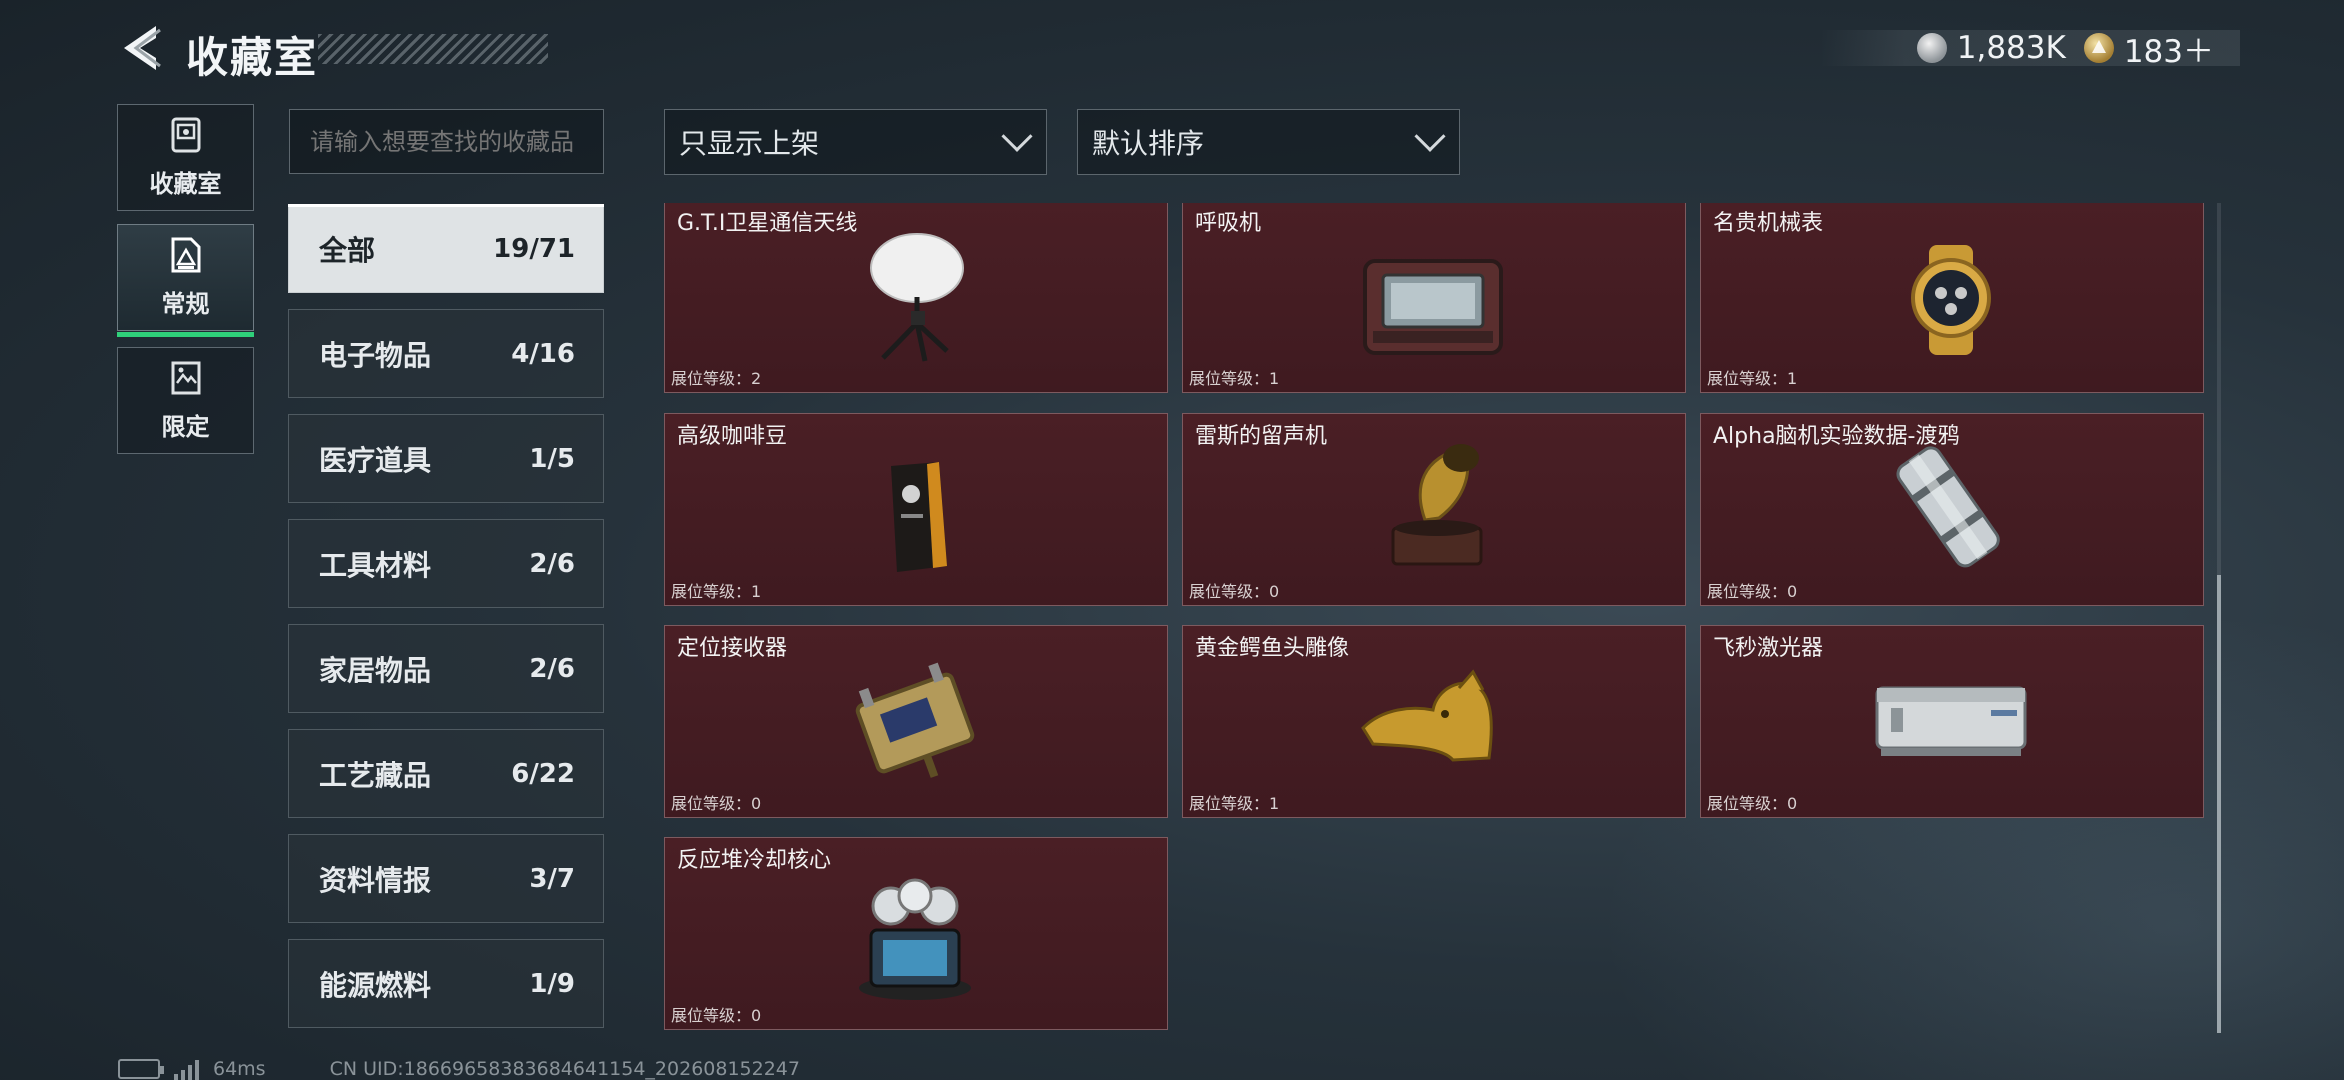 The height and width of the screenshot is (1080, 2344). What do you see at coordinates (185, 135) in the screenshot?
I see `collection-room-icon` at bounding box center [185, 135].